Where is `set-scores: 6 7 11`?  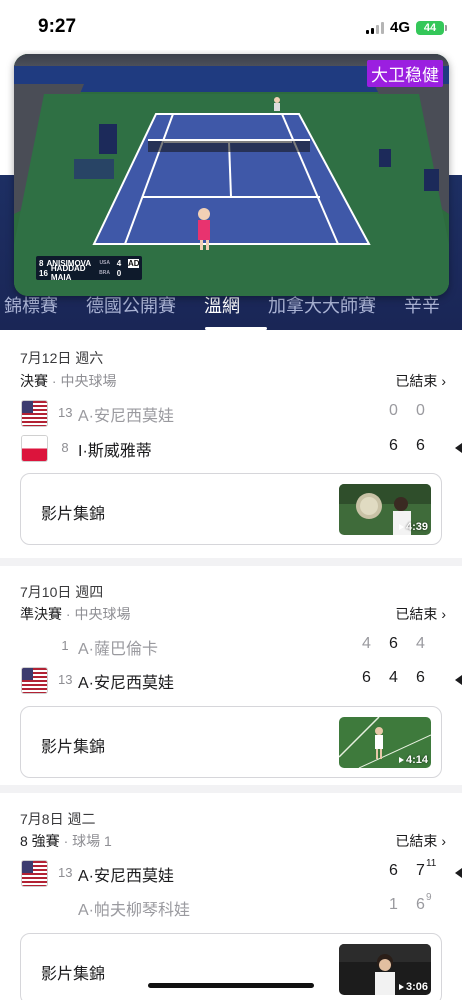 set-scores: 6 7 11 is located at coordinates (408, 869).